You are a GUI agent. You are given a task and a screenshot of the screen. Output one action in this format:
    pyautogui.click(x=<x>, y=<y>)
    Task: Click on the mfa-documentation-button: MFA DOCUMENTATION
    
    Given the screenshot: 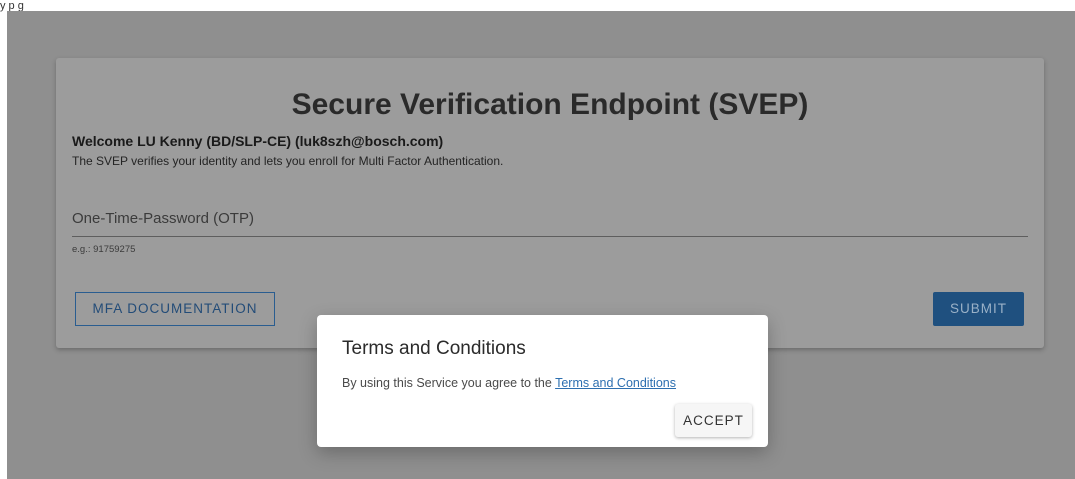 What is the action you would take?
    pyautogui.click(x=175, y=309)
    